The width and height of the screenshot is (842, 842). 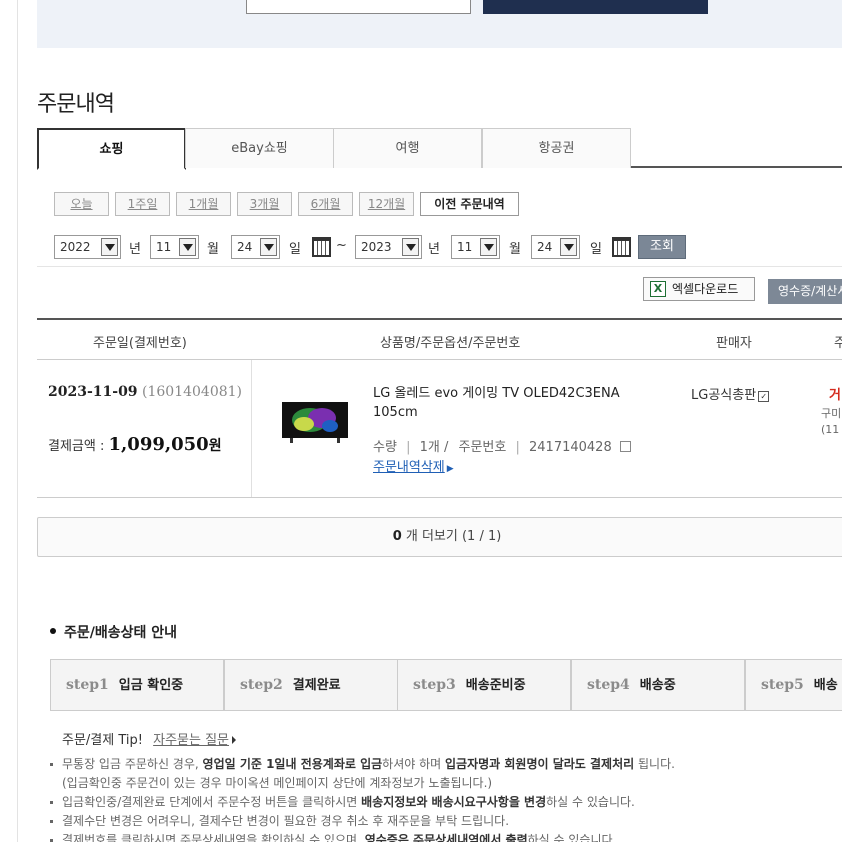 What do you see at coordinates (17, 421) in the screenshot?
I see `left-border` at bounding box center [17, 421].